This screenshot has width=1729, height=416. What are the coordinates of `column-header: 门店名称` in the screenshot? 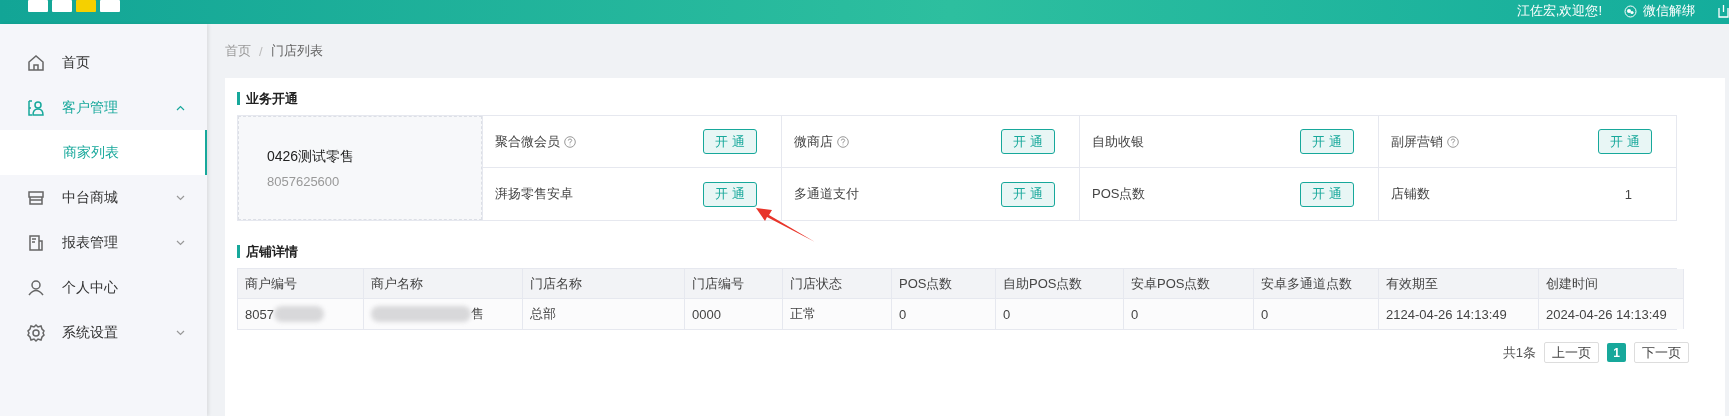 It's located at (604, 283).